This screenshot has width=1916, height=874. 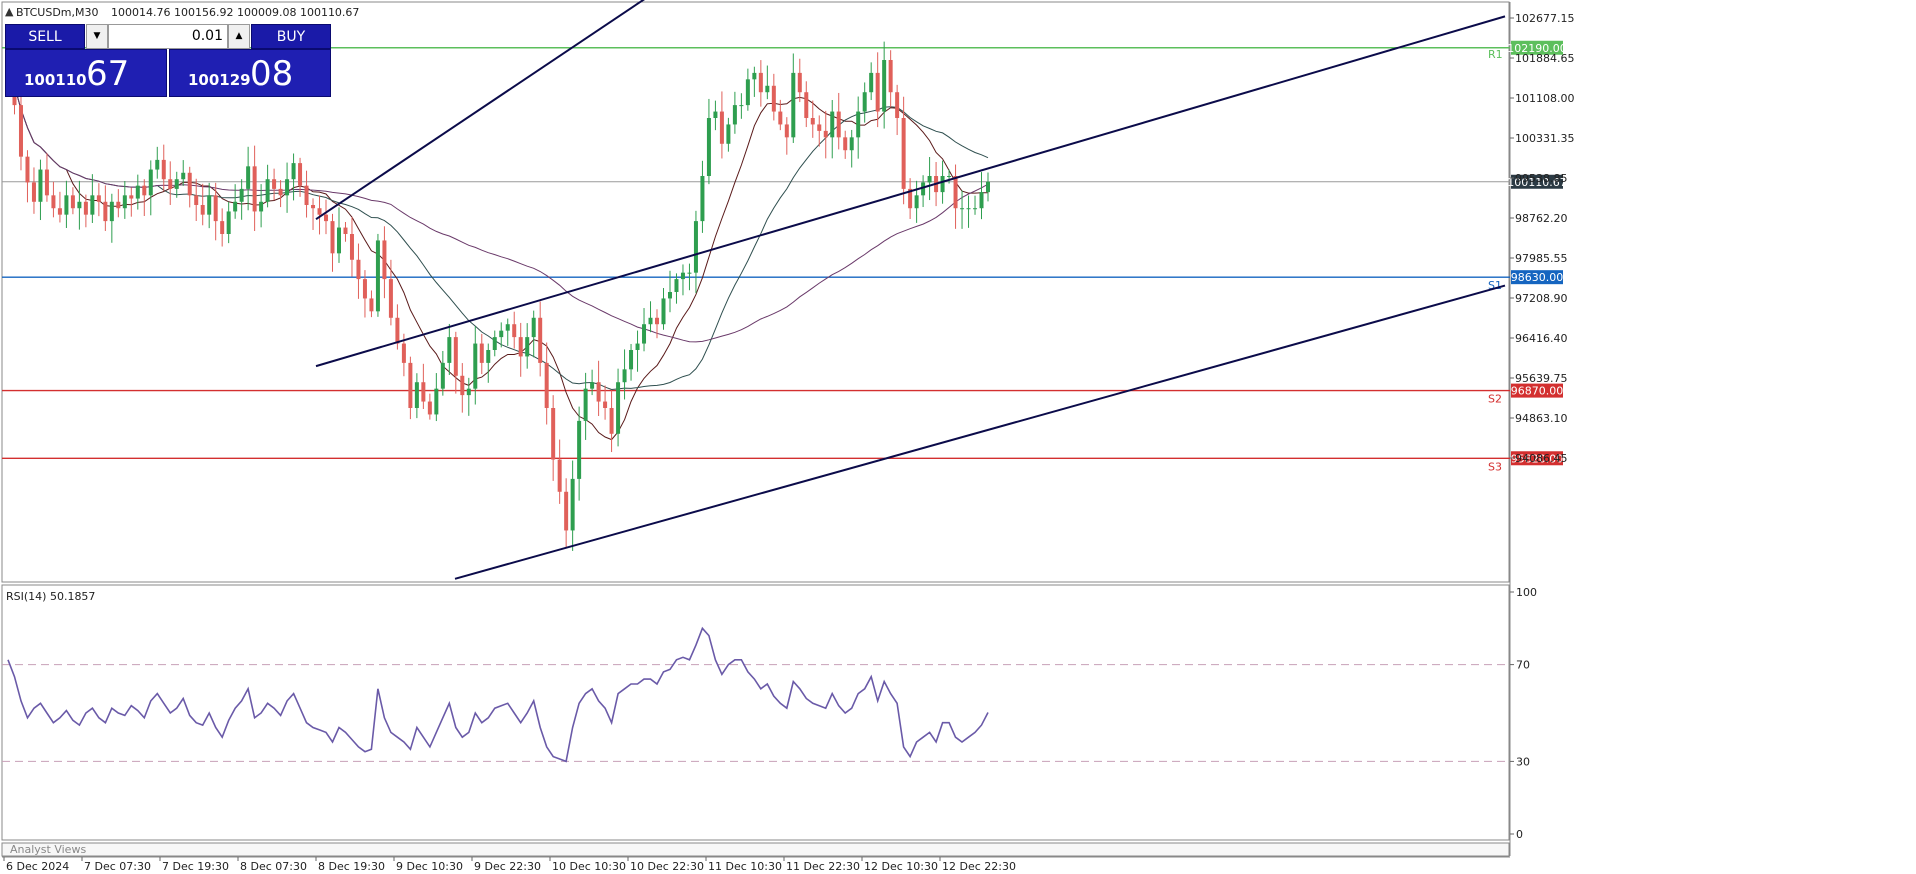 I want to click on one-click-trading-panel: SELL ▼ 0.01 ▲ BUY 100110 67 100129 08, so click(x=168, y=60).